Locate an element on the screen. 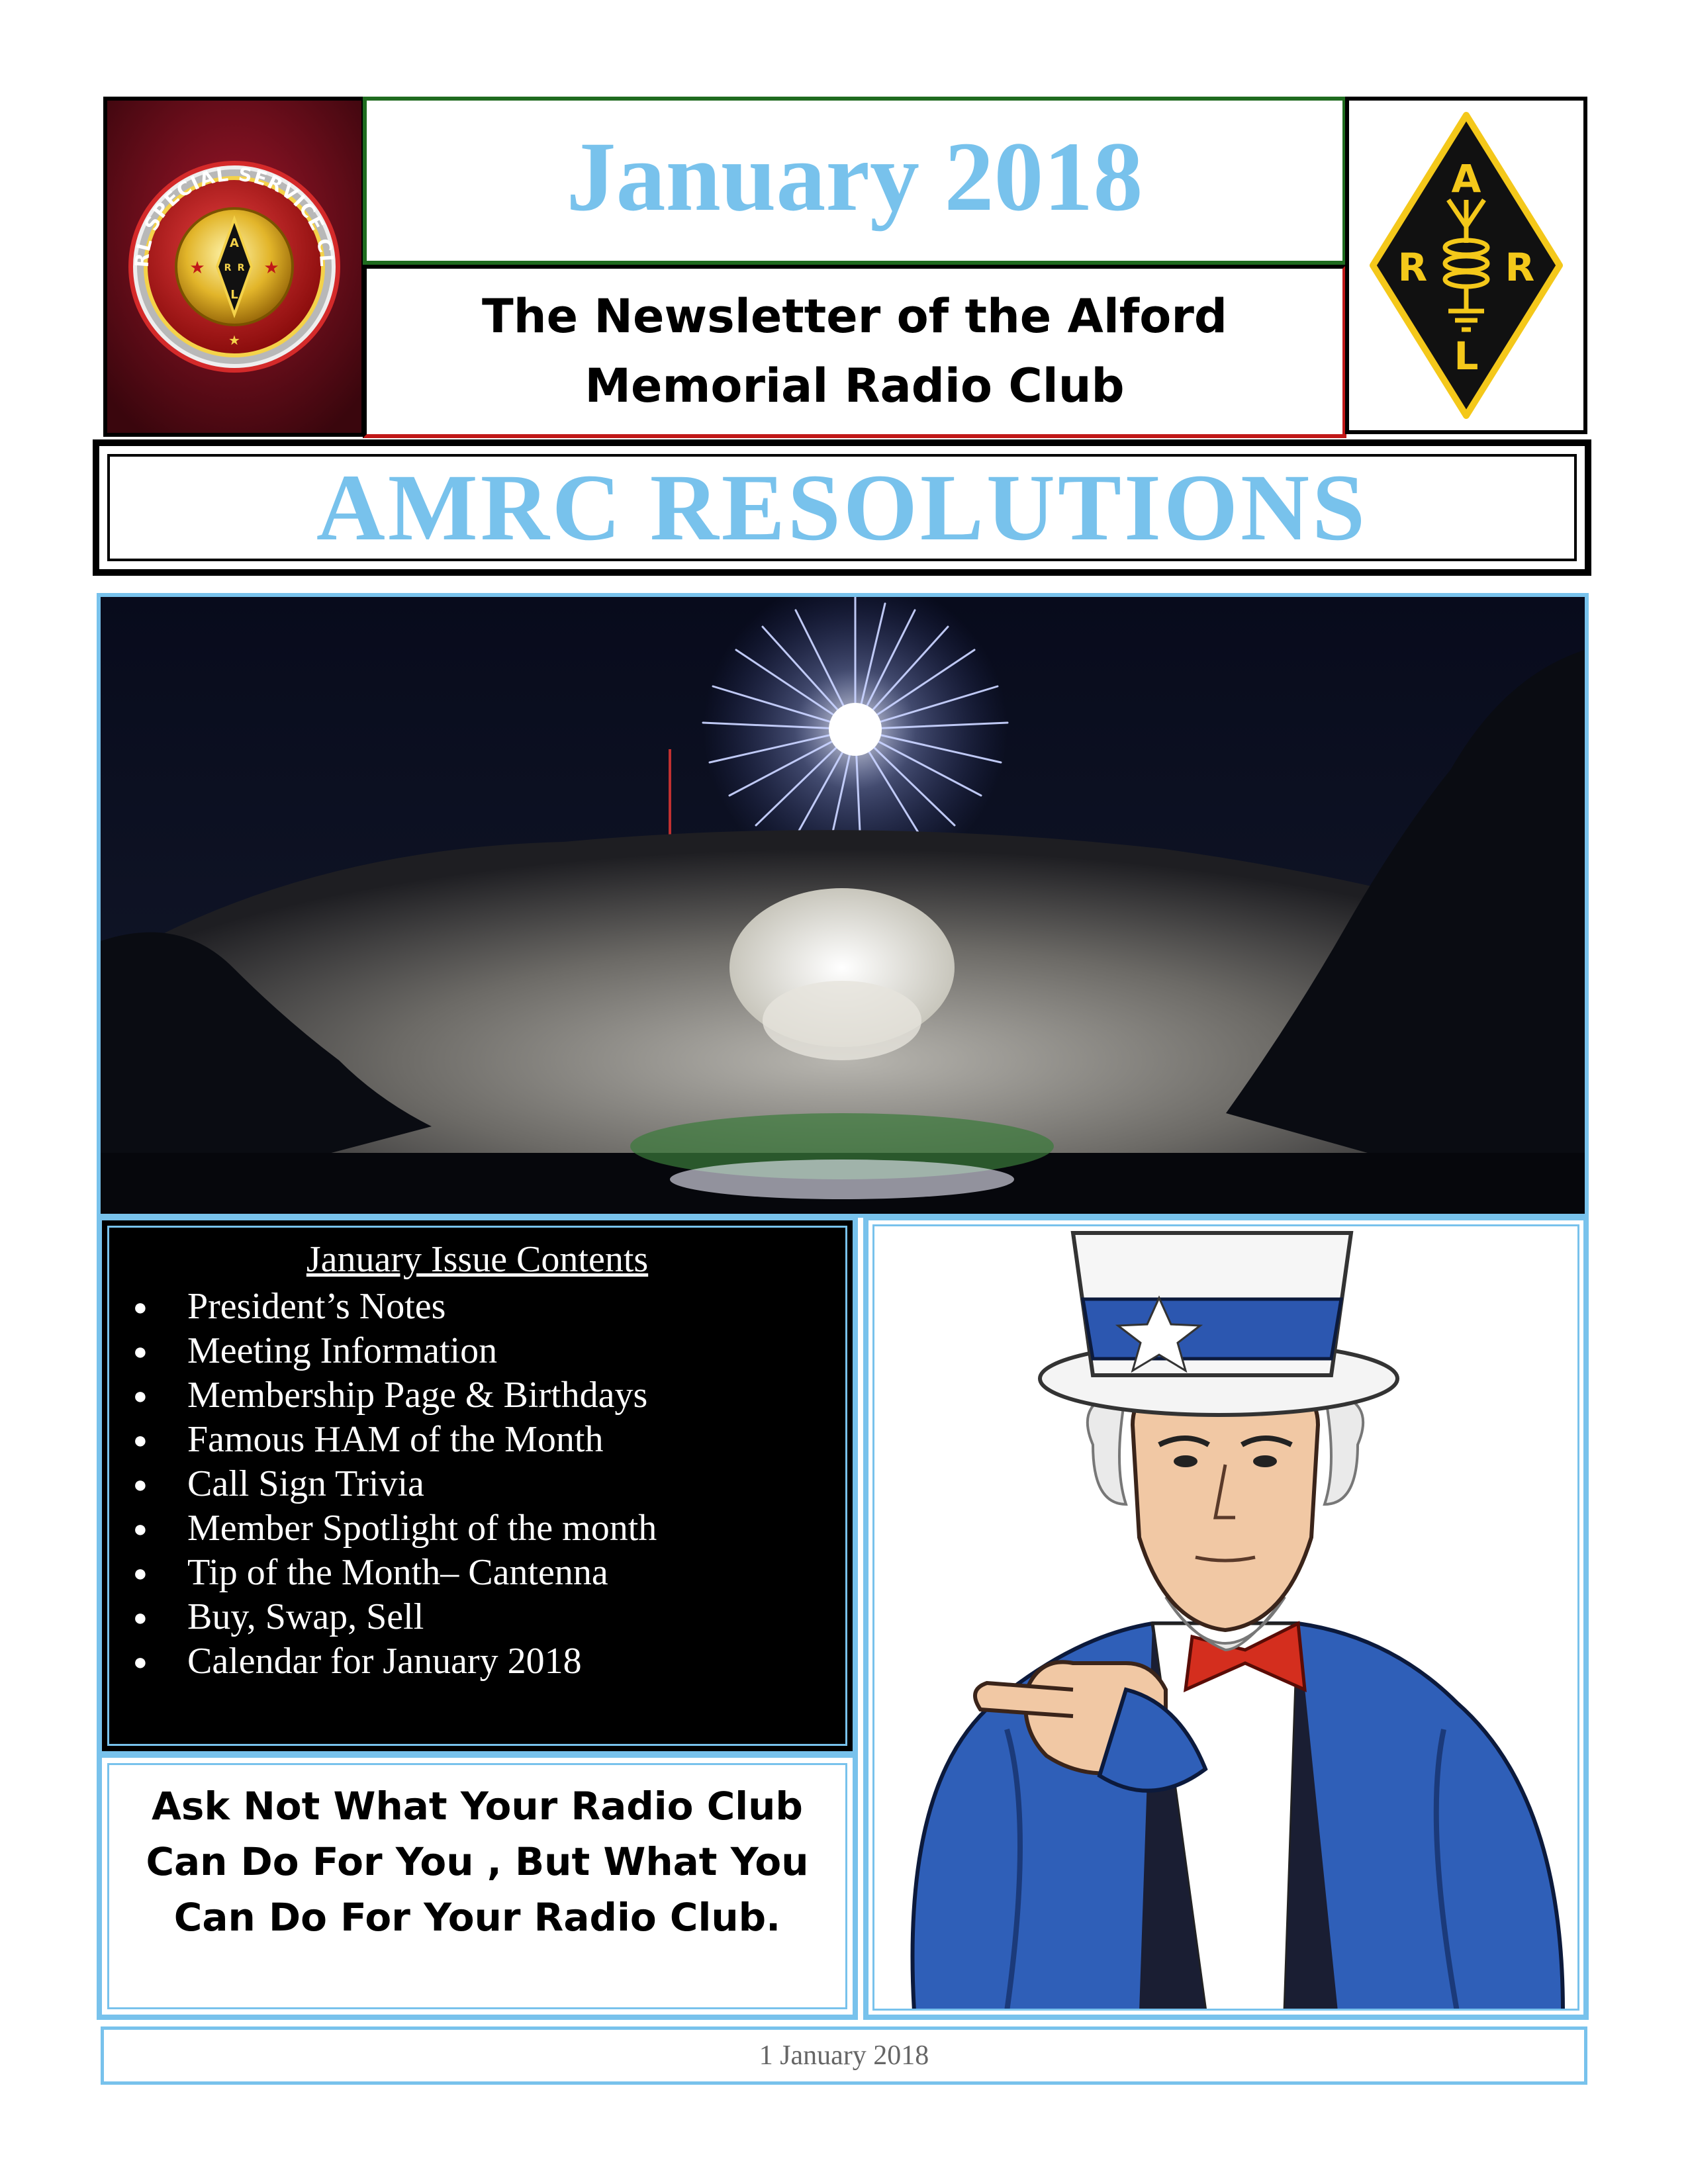 This screenshot has width=1688, height=2184. slogan-line-1: Ask Not What Your Radio Club is located at coordinates (477, 1806).